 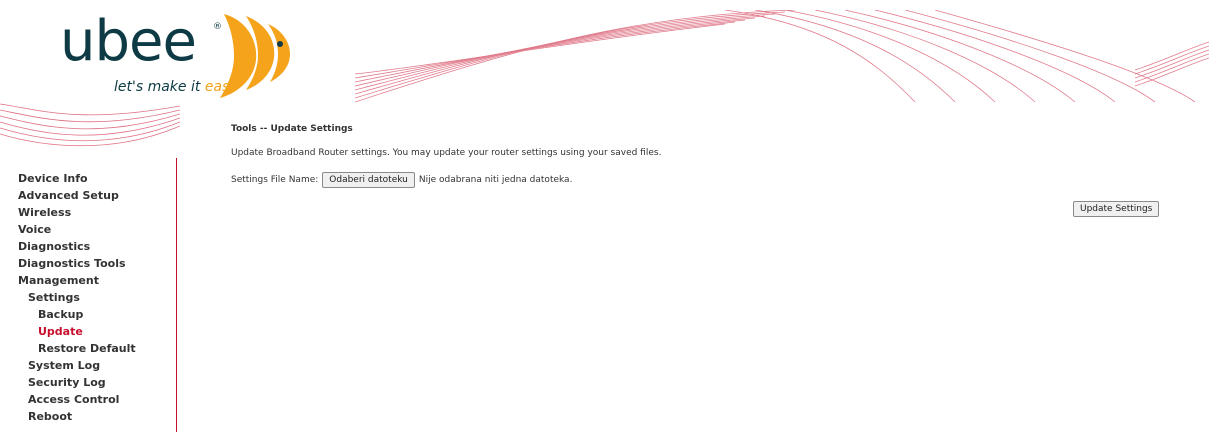 I want to click on file-status-text: Nije odabrana niti jedna datoteka., so click(x=495, y=180).